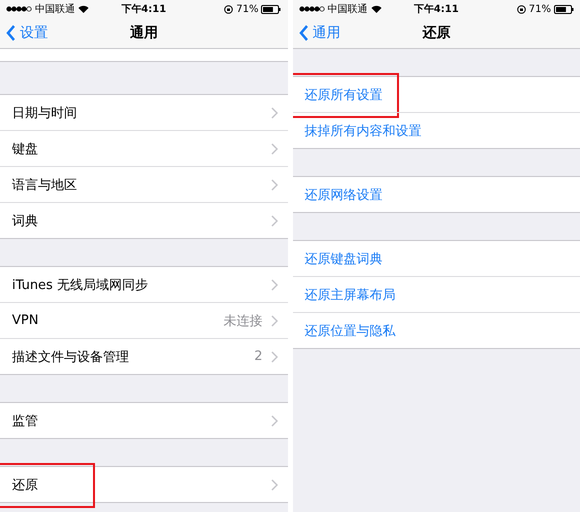  What do you see at coordinates (27, 33) in the screenshot?
I see `back-button: 设置` at bounding box center [27, 33].